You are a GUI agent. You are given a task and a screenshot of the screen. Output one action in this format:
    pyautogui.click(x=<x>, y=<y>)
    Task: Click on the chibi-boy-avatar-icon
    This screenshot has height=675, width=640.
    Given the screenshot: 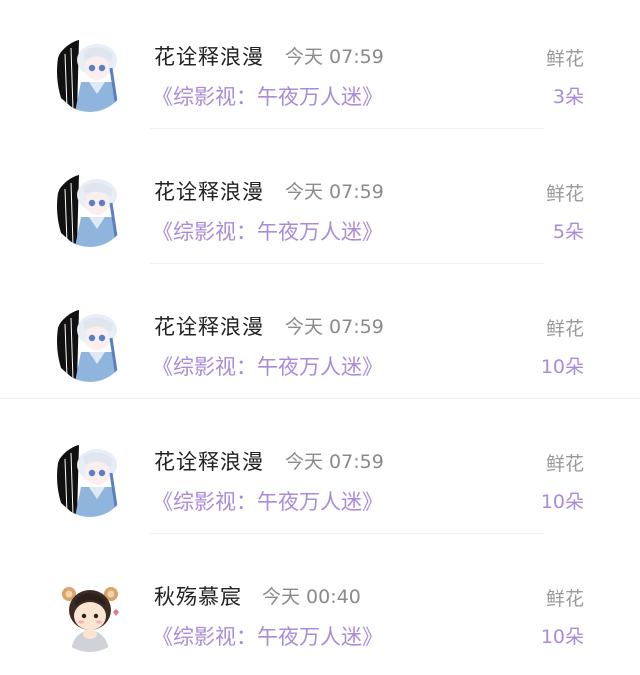 What is the action you would take?
    pyautogui.click(x=90, y=615)
    